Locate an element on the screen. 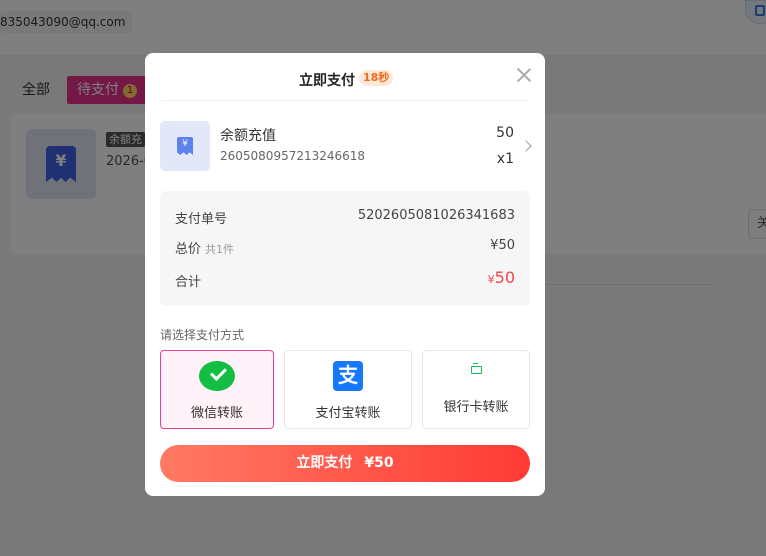  grand-total-label: 合计 is located at coordinates (188, 282).